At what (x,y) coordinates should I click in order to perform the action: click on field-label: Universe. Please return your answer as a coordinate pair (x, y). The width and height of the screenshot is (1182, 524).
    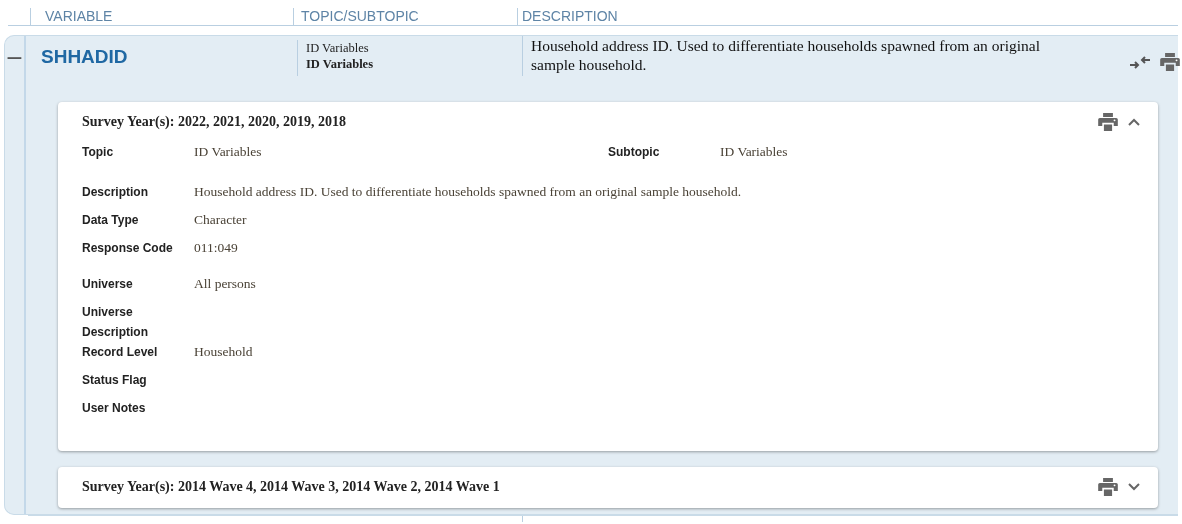
    Looking at the image, I should click on (108, 284).